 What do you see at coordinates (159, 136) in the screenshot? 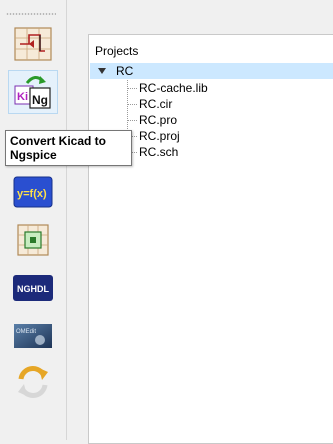
I see `tree-item-label: RC.proj` at bounding box center [159, 136].